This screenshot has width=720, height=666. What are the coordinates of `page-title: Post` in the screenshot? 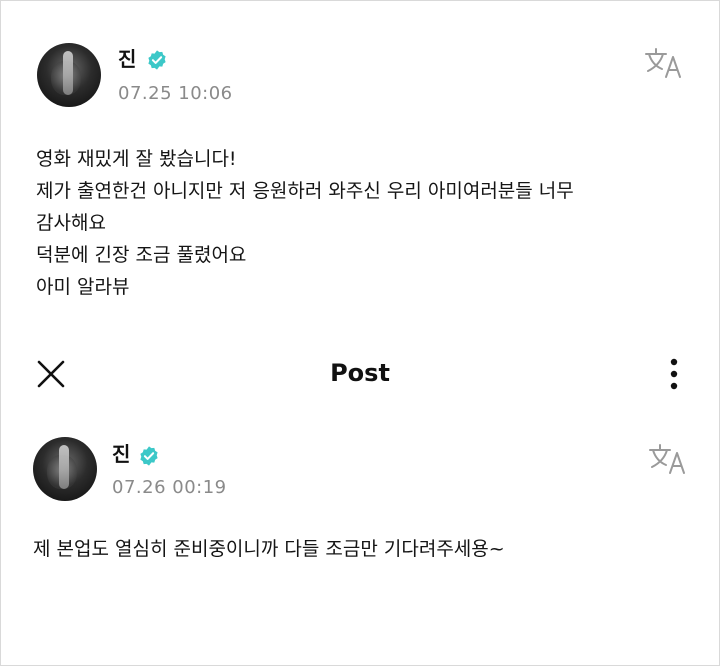 It's located at (360, 373).